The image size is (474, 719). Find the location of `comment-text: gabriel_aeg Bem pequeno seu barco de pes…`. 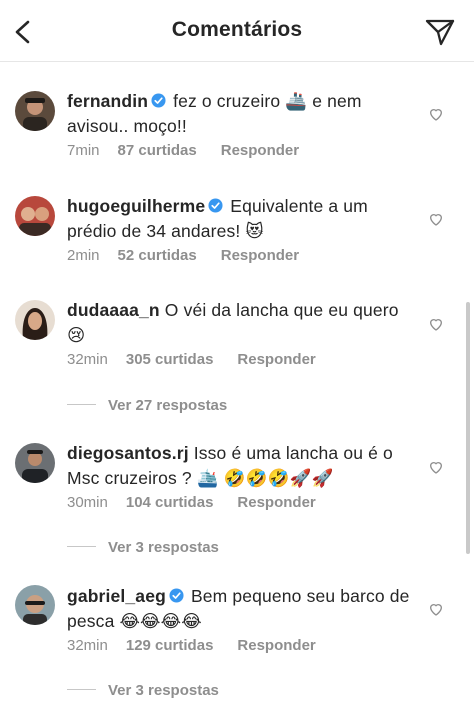

comment-text: gabriel_aeg Bem pequeno seu barco de pes… is located at coordinates (242, 609).